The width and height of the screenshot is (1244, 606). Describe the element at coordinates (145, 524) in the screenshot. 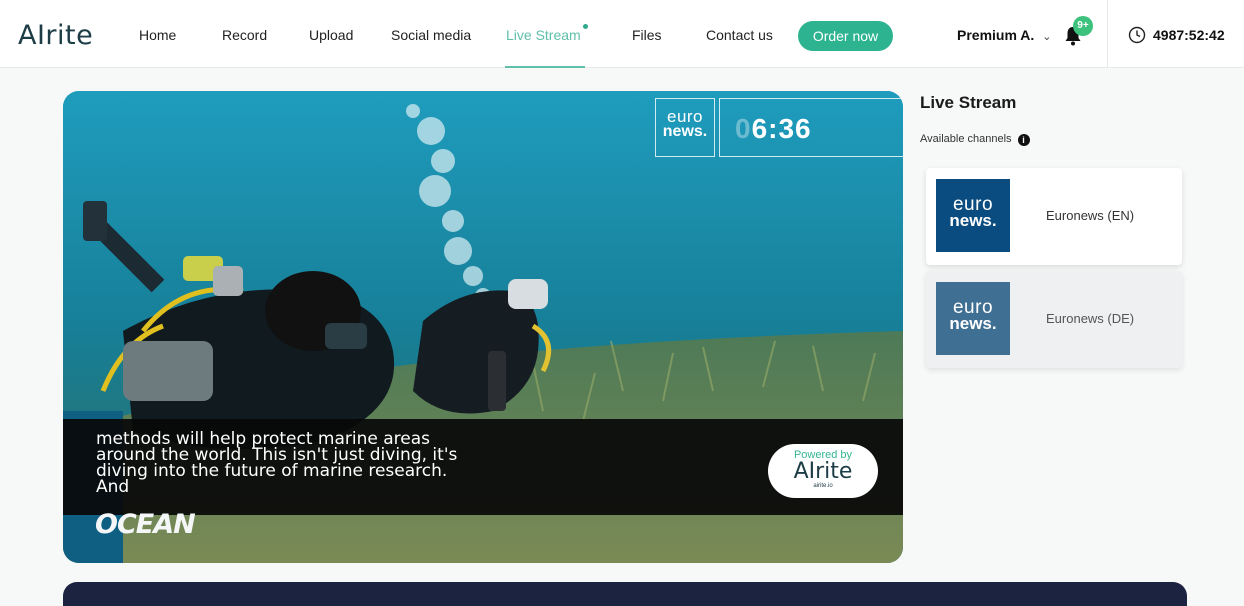

I see `ocean-overlay-text: OCEAN` at that location.